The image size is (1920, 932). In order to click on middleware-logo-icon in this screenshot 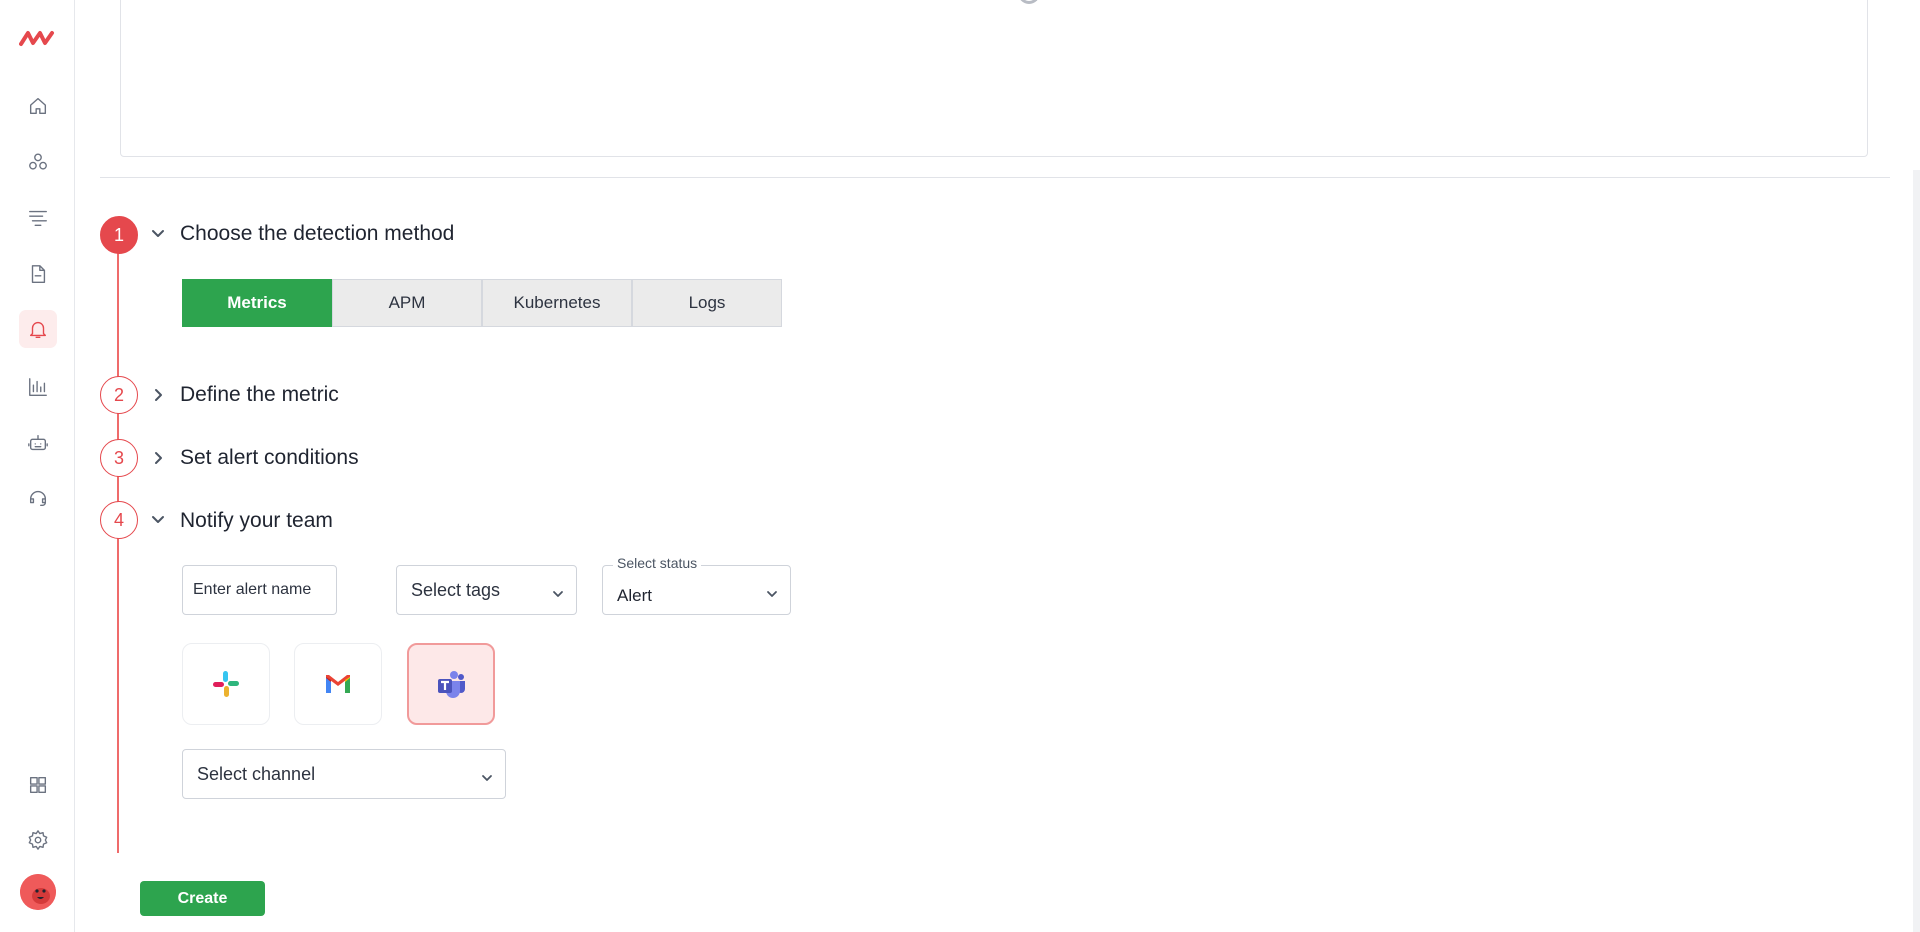, I will do `click(37, 38)`.